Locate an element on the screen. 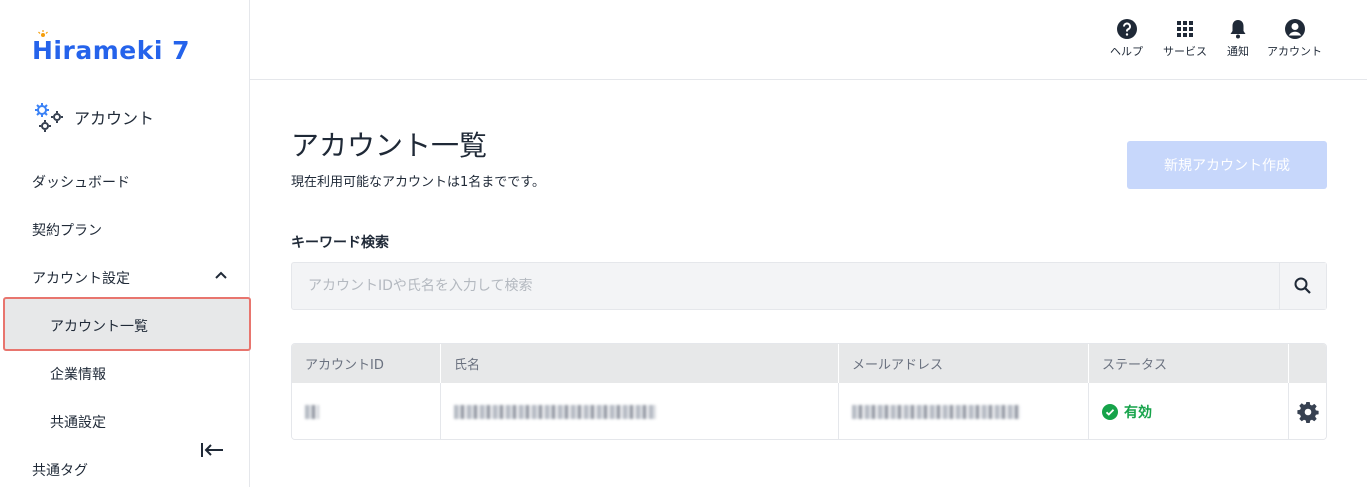 Image resolution: width=1367 pixels, height=487 pixels. logo-text: Hirameki 7 is located at coordinates (111, 50).